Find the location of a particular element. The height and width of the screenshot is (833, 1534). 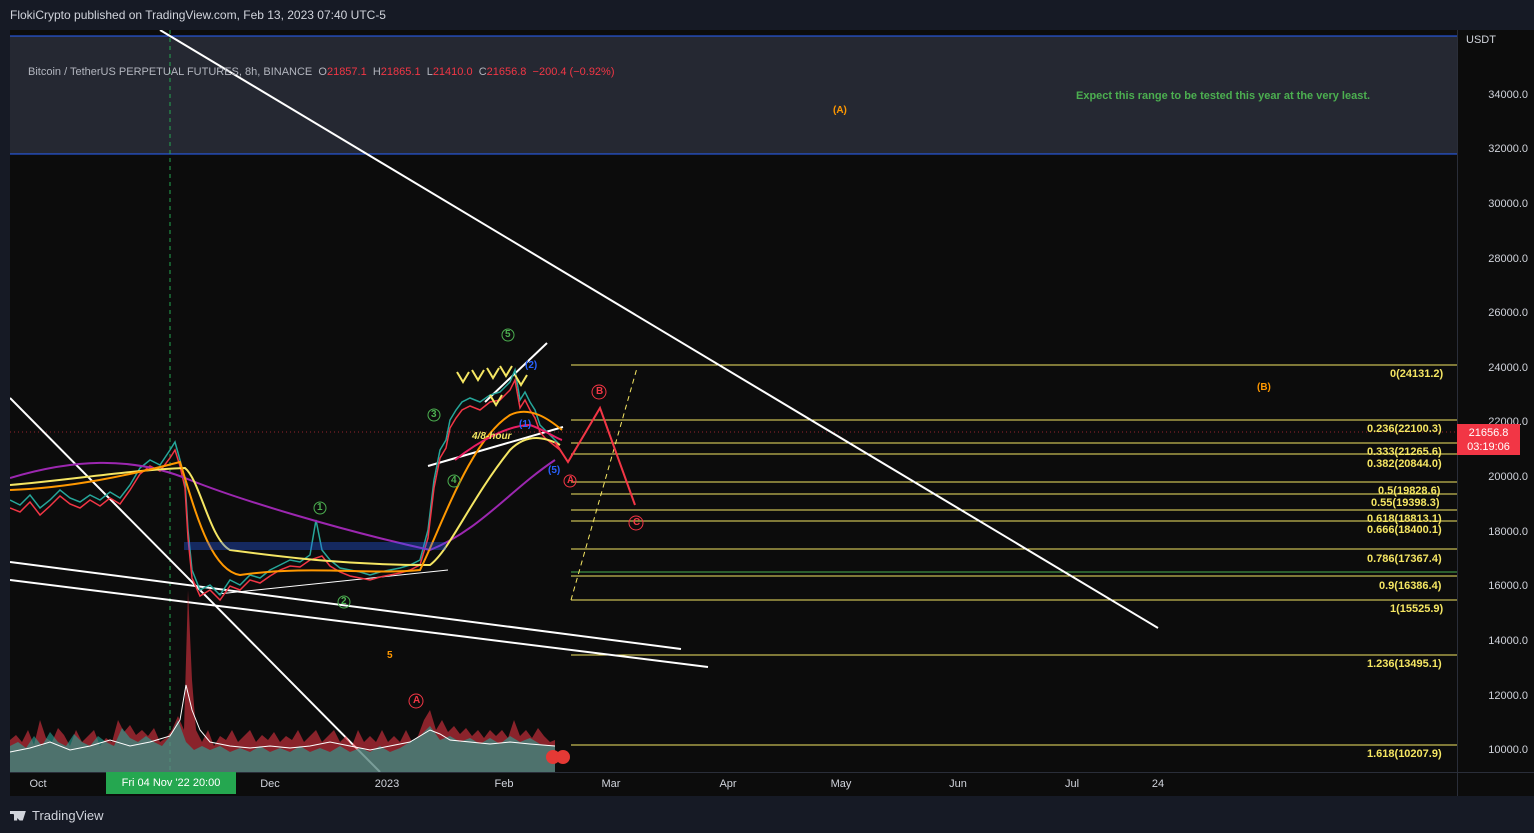

price-tick: 32000.0 is located at coordinates (1508, 149).